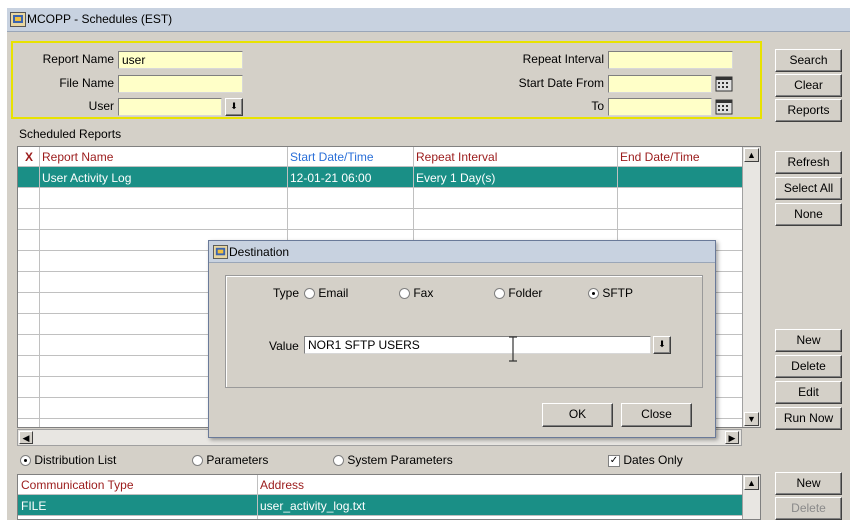  Describe the element at coordinates (237, 460) in the screenshot. I see `parameters-label: Parameters` at that location.